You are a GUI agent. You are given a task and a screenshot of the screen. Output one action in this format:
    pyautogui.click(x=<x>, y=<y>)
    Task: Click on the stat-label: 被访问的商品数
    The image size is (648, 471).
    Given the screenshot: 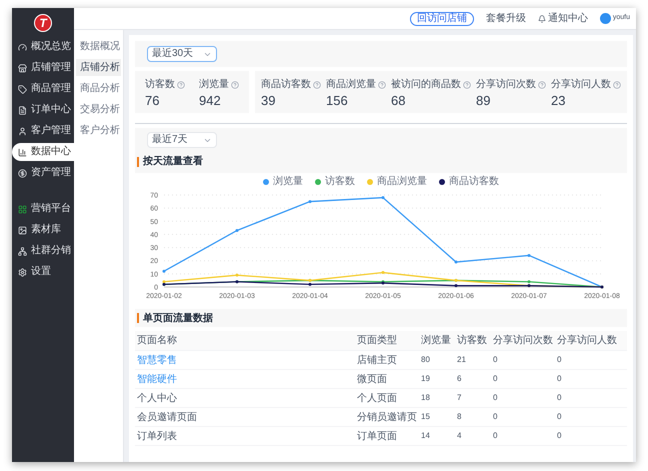 What is the action you would take?
    pyautogui.click(x=426, y=85)
    